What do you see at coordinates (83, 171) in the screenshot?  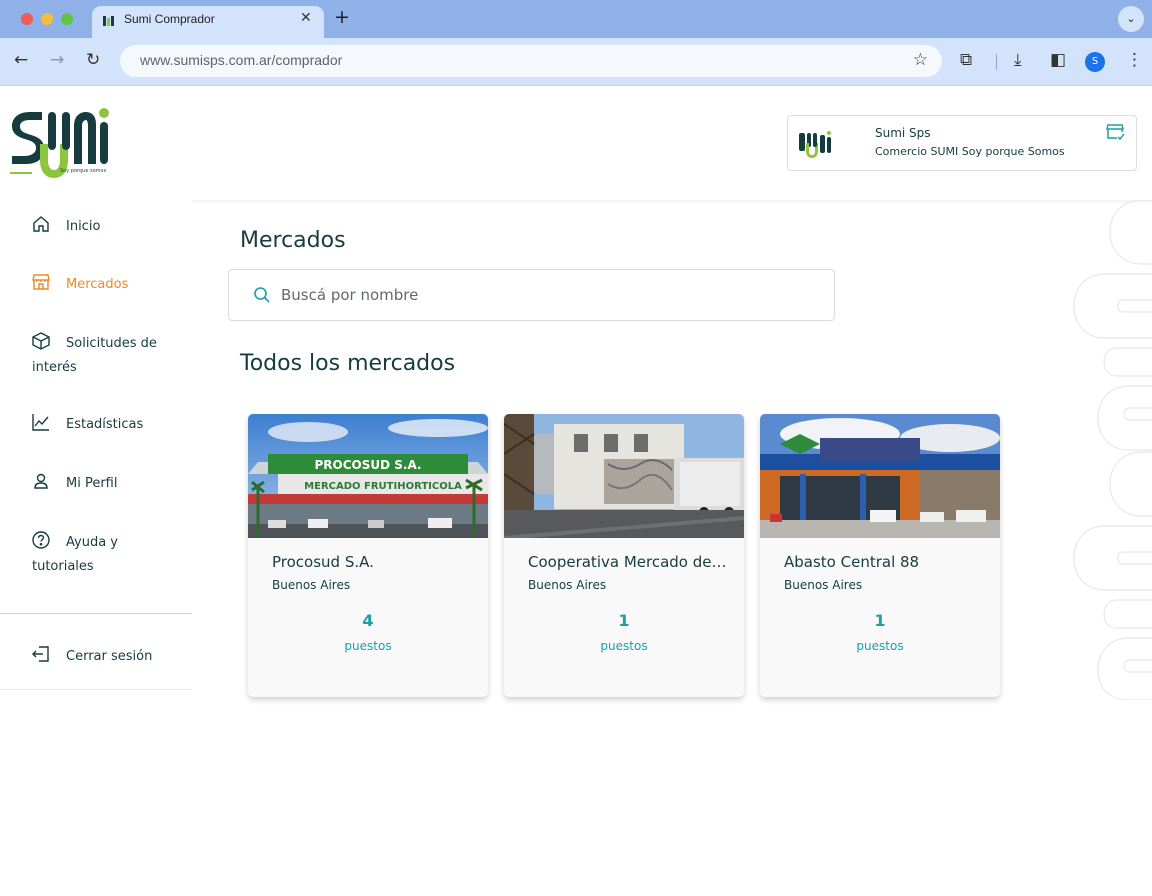 I see `logo-tagline: Soy porque somos` at bounding box center [83, 171].